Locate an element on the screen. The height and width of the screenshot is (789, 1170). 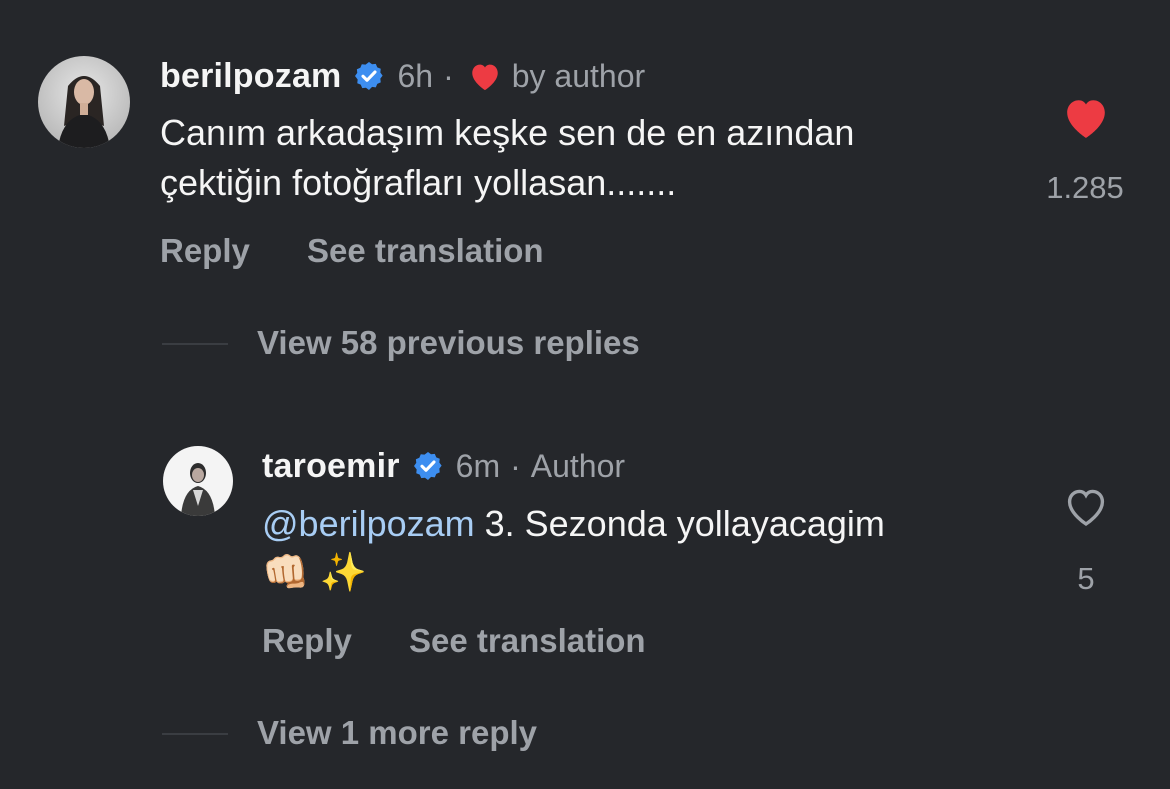
reply-header: taroemir 6m · Author is located at coordinates (443, 466).